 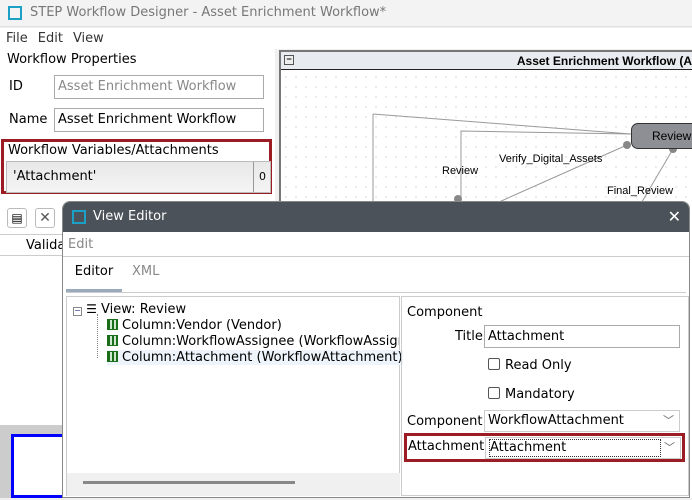 I want to click on delete-variable-button: ✕, so click(x=45, y=218).